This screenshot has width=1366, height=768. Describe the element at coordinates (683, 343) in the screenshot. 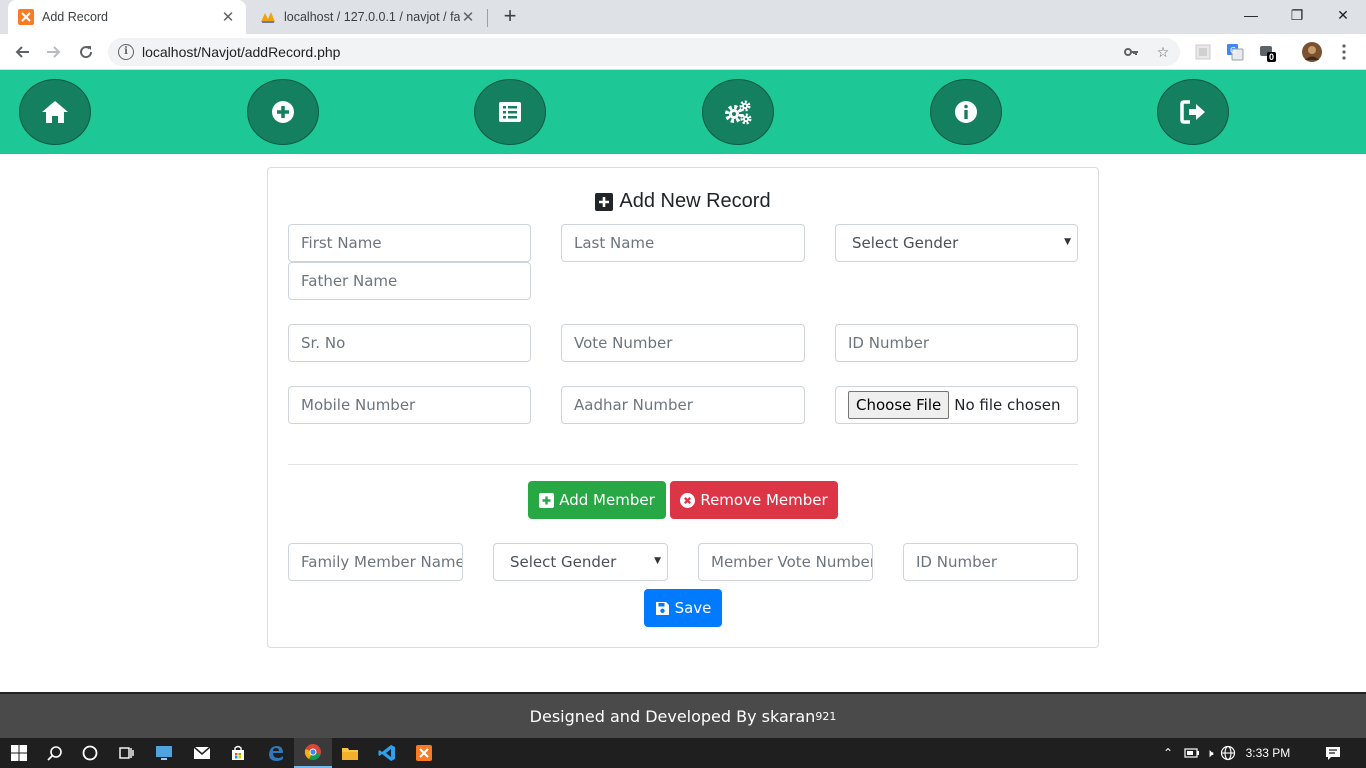

I see `vote-number-field: Vote Number` at that location.